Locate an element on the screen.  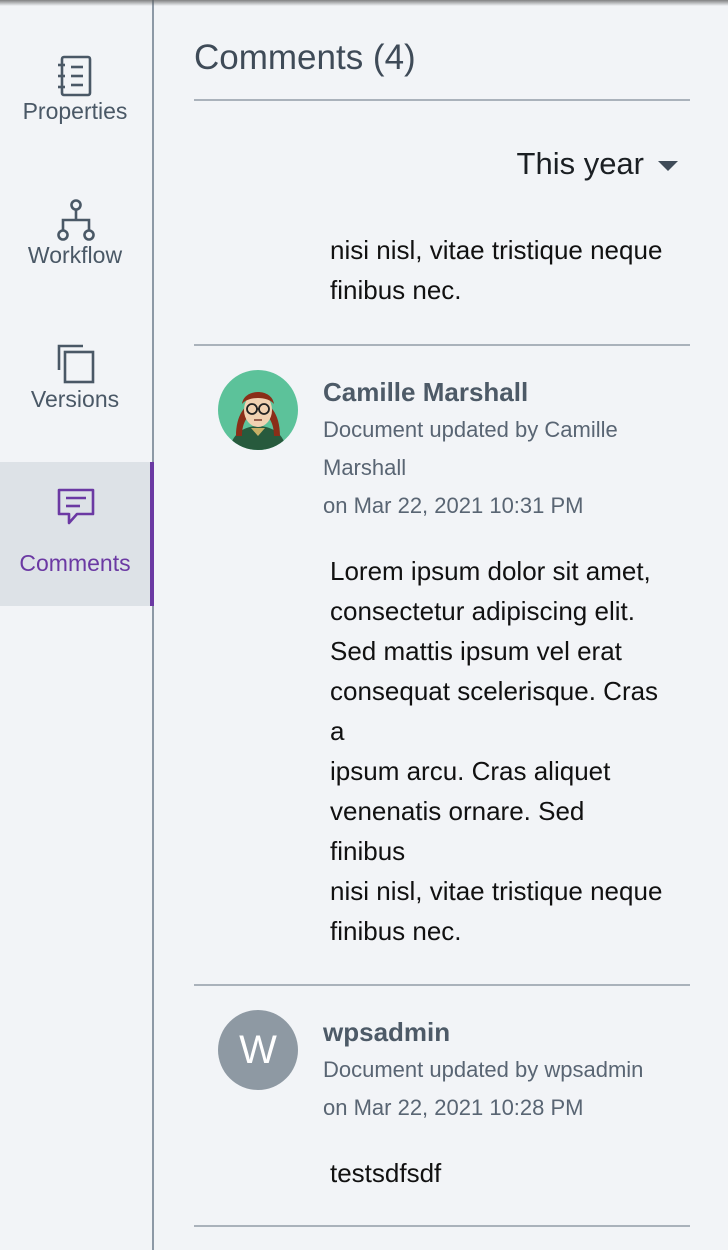
comment-body: testsdfsdf is located at coordinates (386, 1173).